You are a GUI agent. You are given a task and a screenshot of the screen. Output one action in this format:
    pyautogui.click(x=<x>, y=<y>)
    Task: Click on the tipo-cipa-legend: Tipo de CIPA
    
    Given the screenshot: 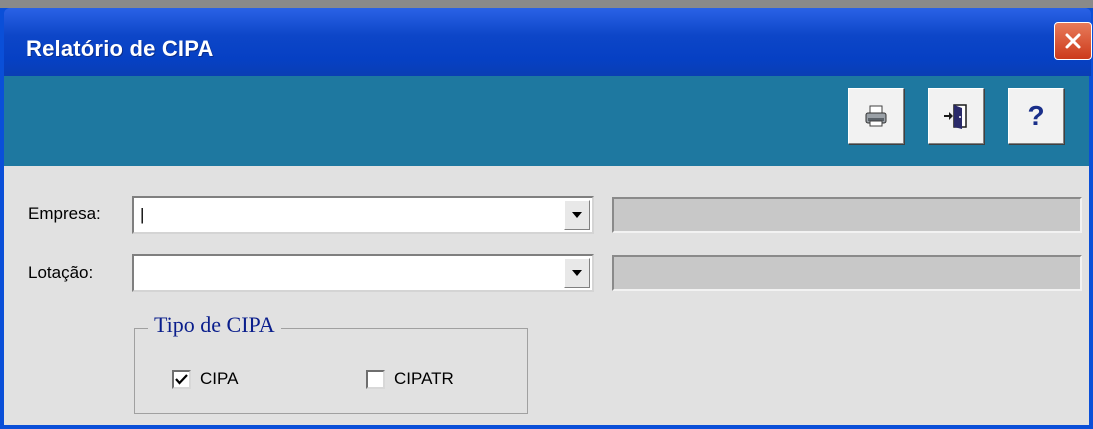 What is the action you would take?
    pyautogui.click(x=214, y=325)
    